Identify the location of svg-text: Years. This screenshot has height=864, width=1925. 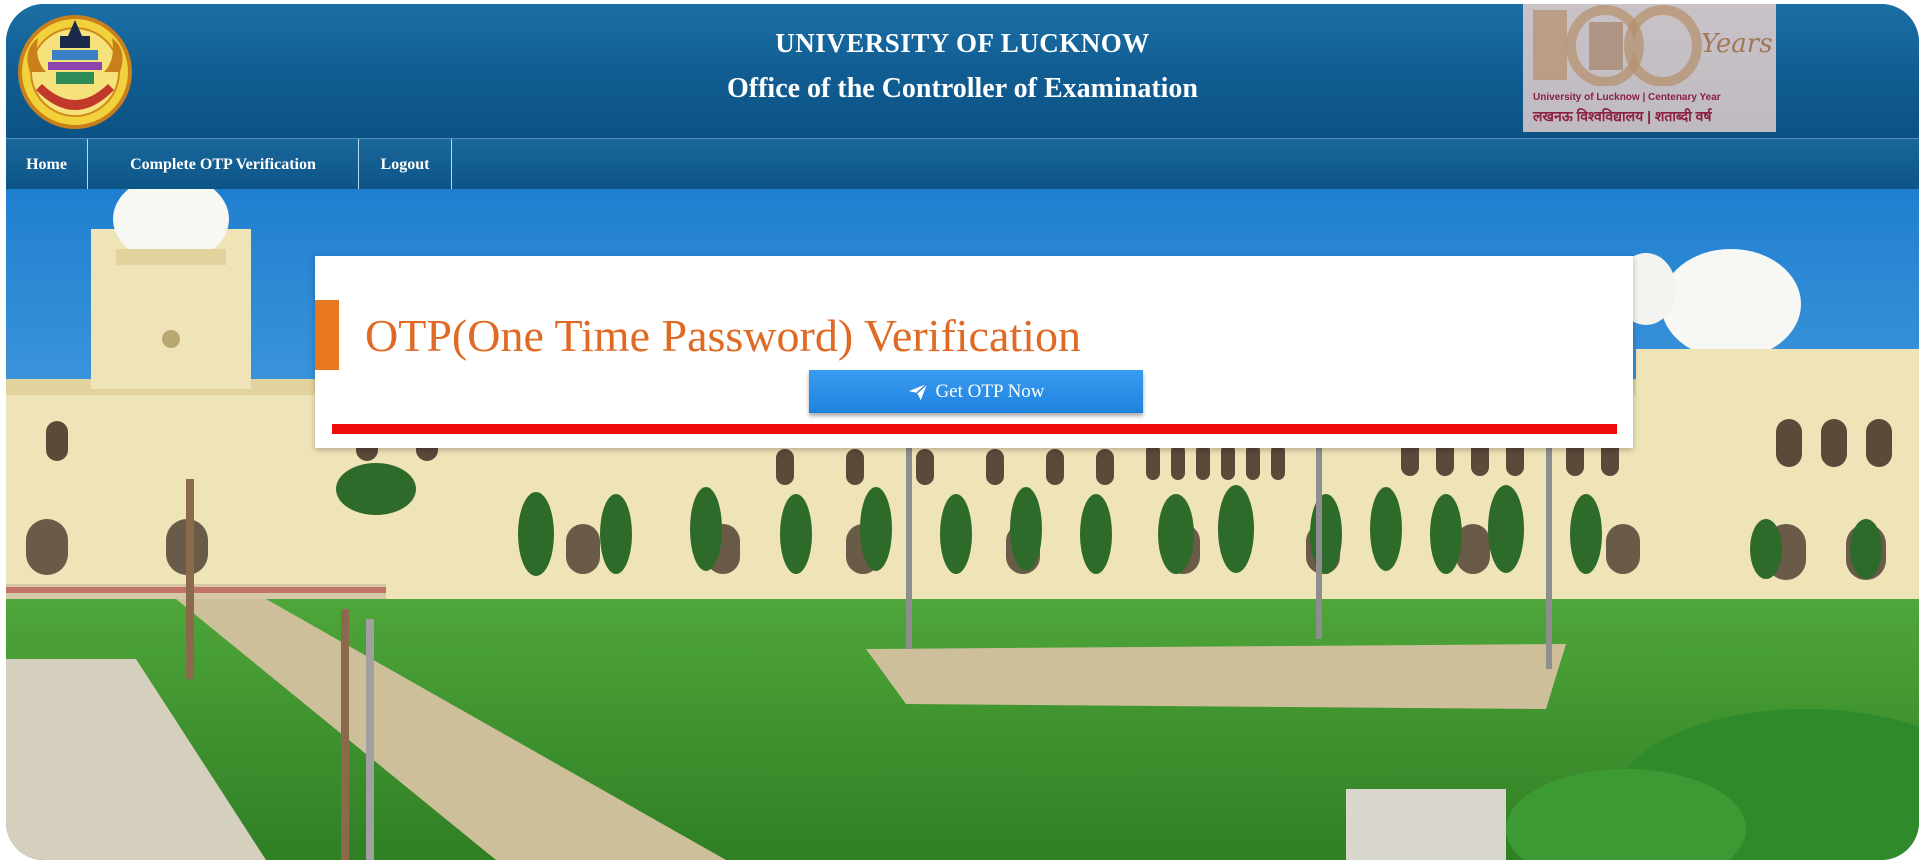
(1737, 44).